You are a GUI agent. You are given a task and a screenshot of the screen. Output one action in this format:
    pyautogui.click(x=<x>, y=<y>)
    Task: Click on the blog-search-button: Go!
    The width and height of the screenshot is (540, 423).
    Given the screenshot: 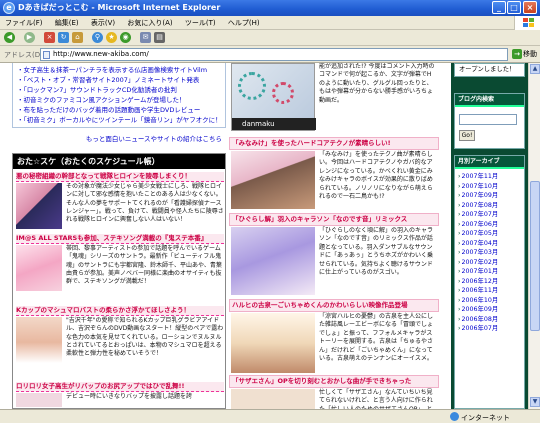 What is the action you would take?
    pyautogui.click(x=467, y=135)
    